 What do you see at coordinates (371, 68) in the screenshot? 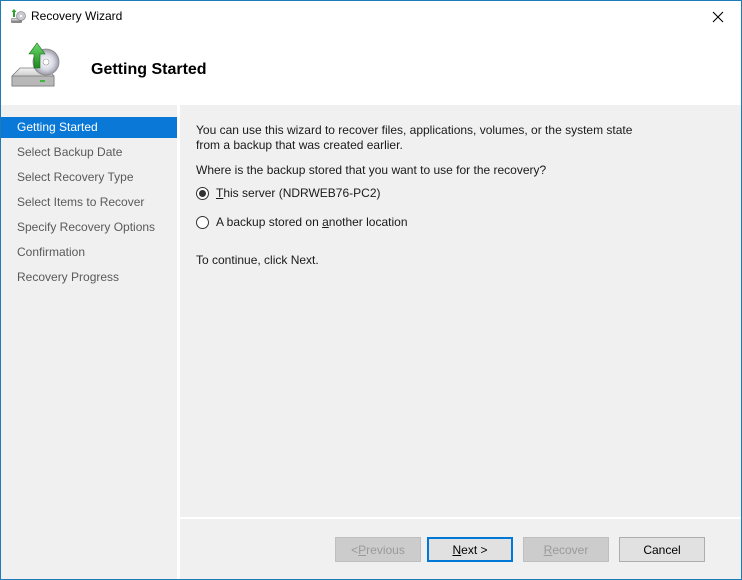
I see `wizard-header: Getting Started` at bounding box center [371, 68].